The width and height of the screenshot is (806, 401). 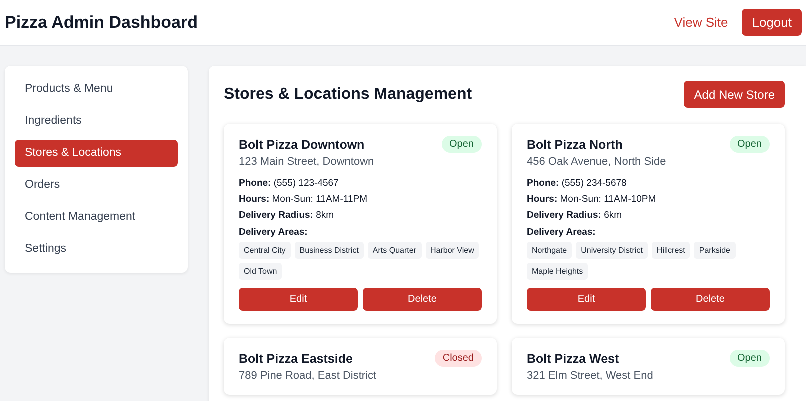 I want to click on store-detail: Delivery Radius: 8km, so click(x=287, y=215).